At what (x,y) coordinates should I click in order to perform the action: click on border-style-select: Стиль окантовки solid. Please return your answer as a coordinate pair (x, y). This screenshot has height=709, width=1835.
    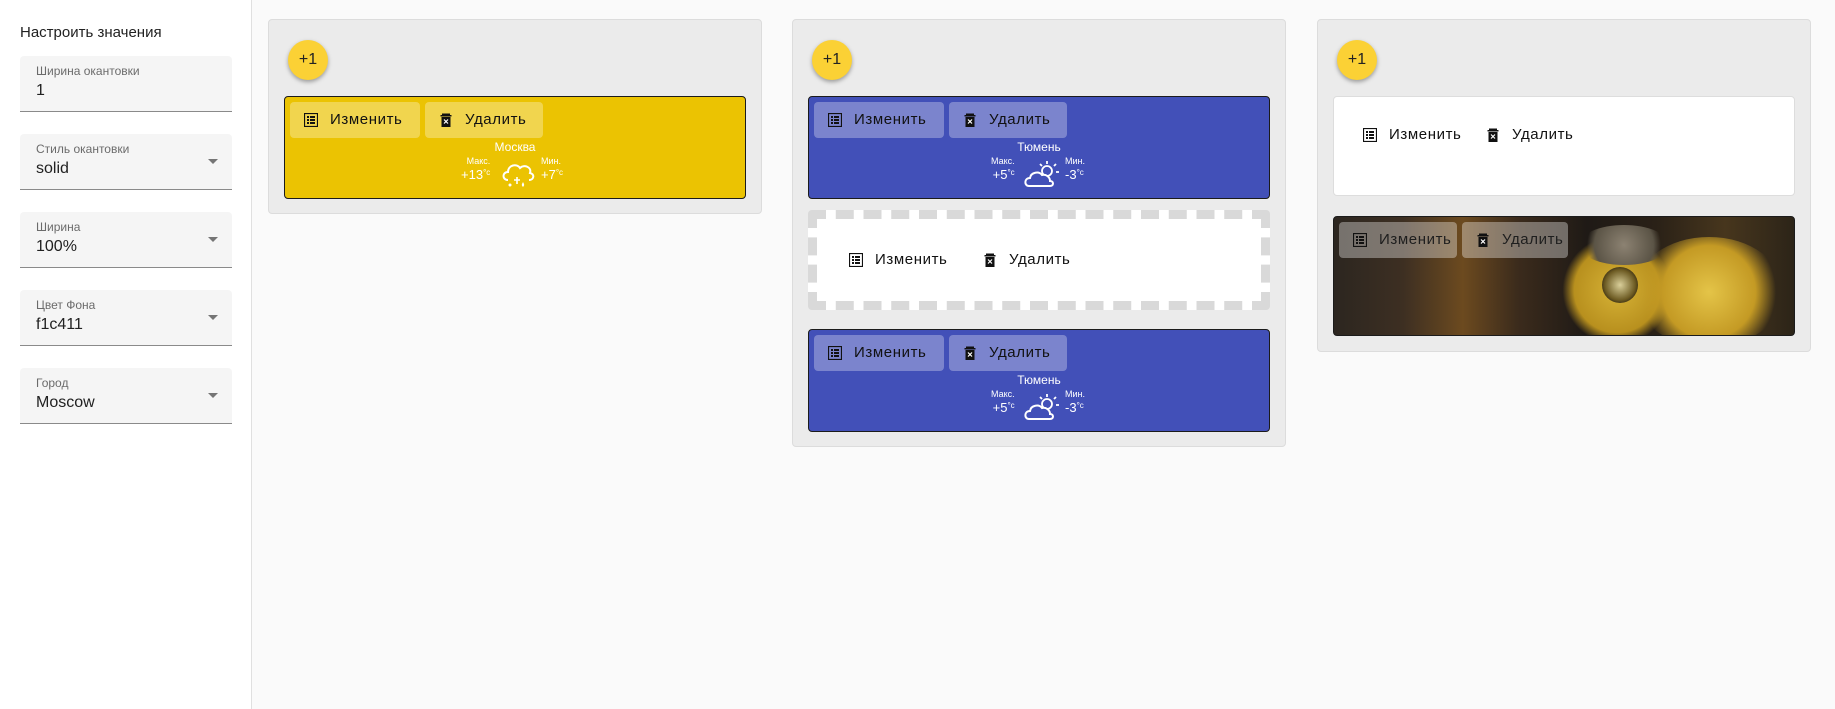
    Looking at the image, I should click on (126, 162).